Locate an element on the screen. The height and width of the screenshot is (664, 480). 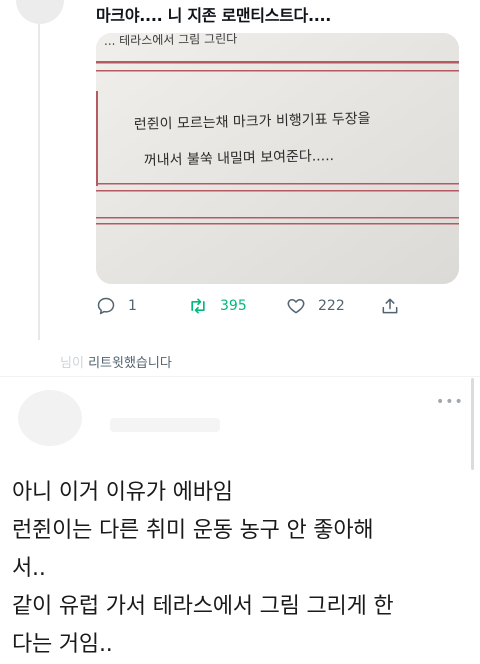
comment-line: 아니 이거 이유가 에바임 is located at coordinates (122, 492).